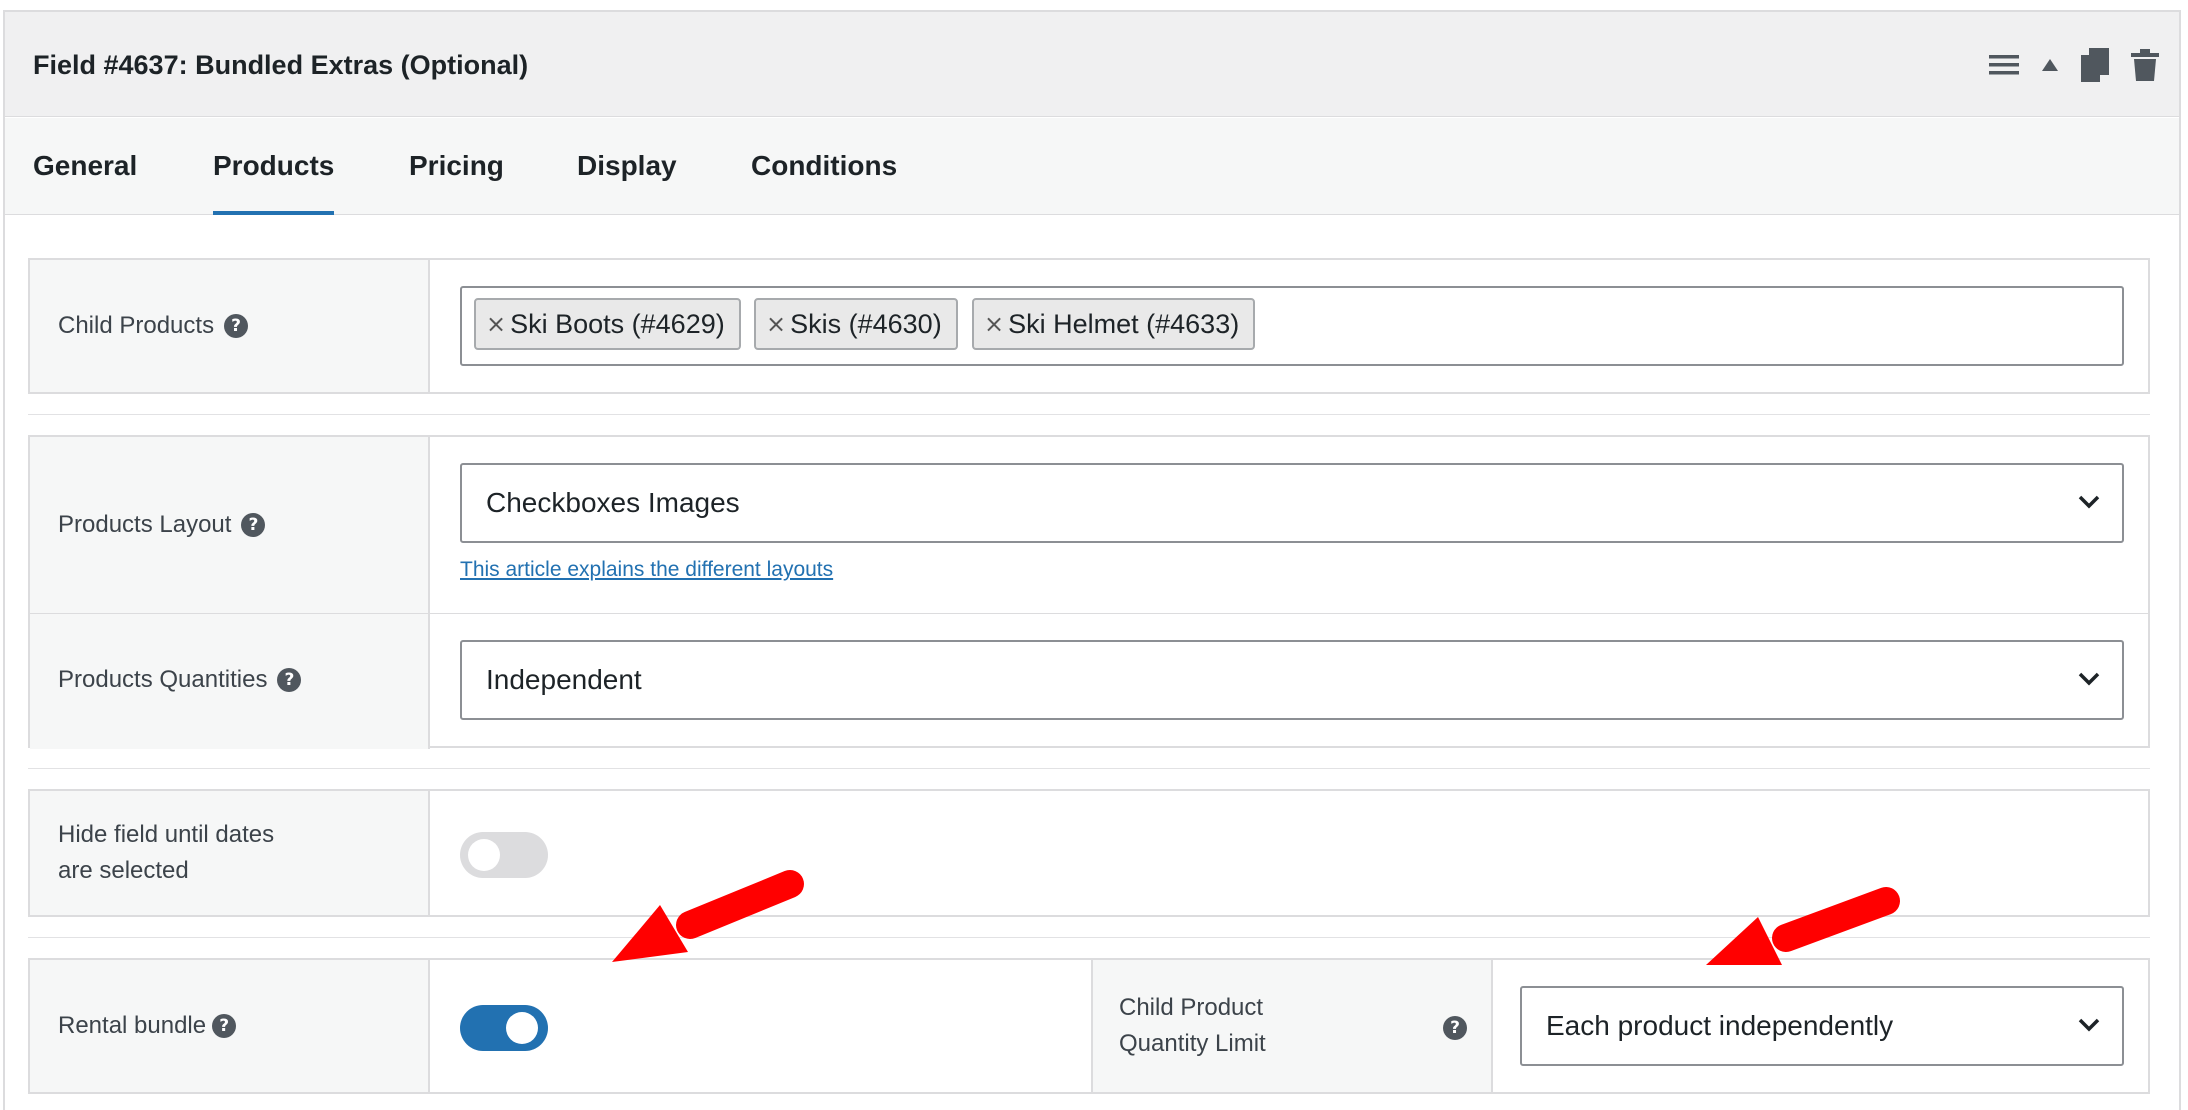 Image resolution: width=2188 pixels, height=1110 pixels. I want to click on annotation-layer, so click(1256, 917).